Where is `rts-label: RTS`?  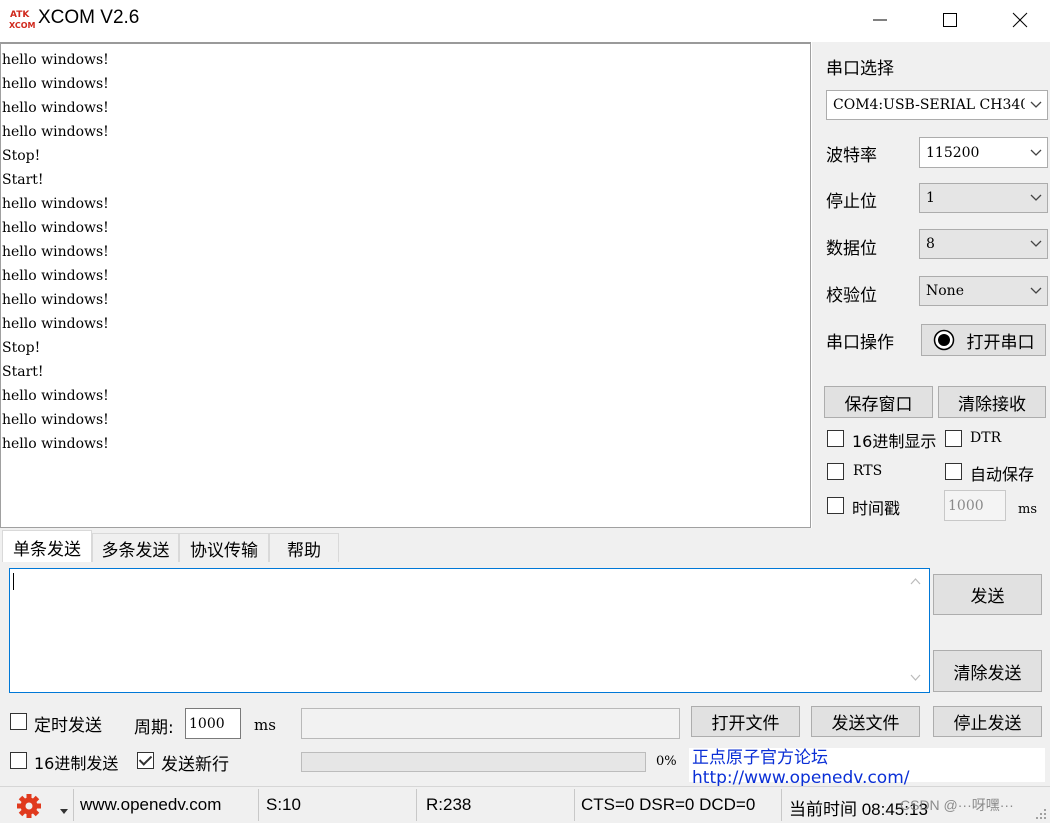
rts-label: RTS is located at coordinates (868, 471).